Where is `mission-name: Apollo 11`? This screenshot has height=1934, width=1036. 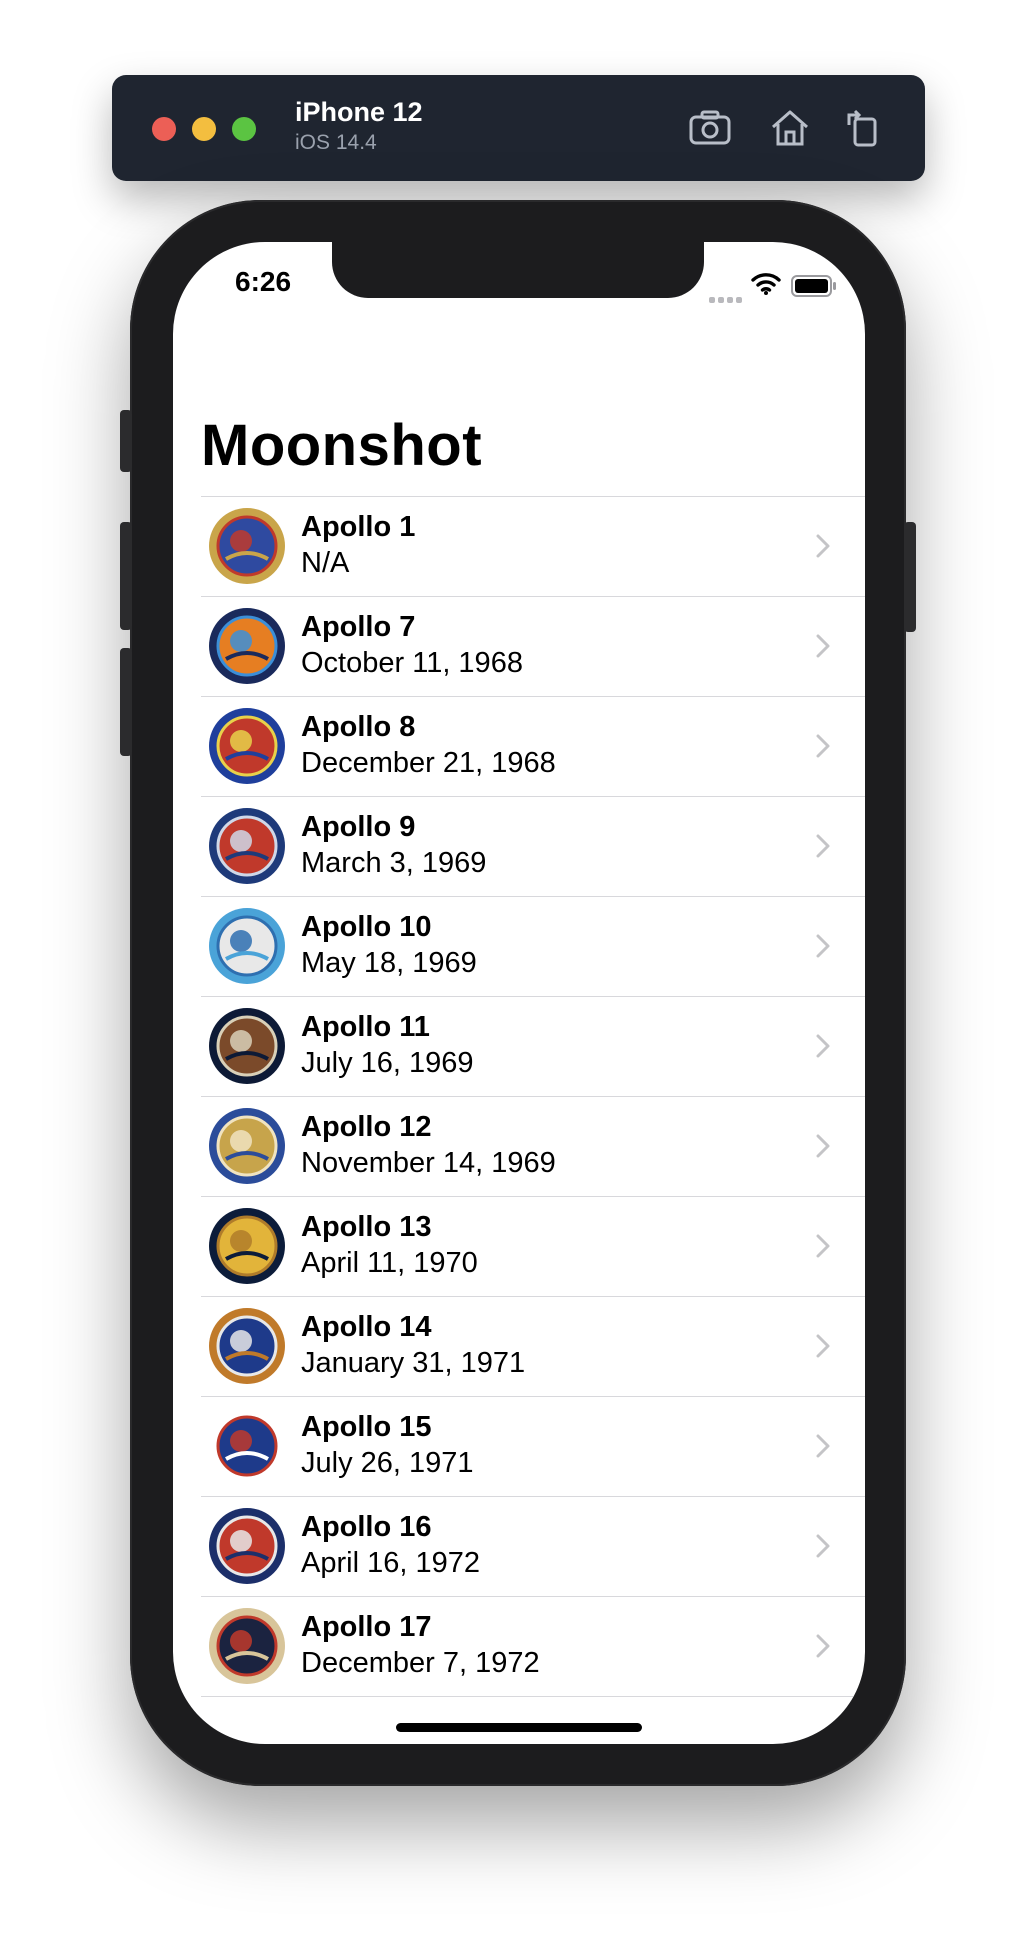
mission-name: Apollo 11 is located at coordinates (365, 1027).